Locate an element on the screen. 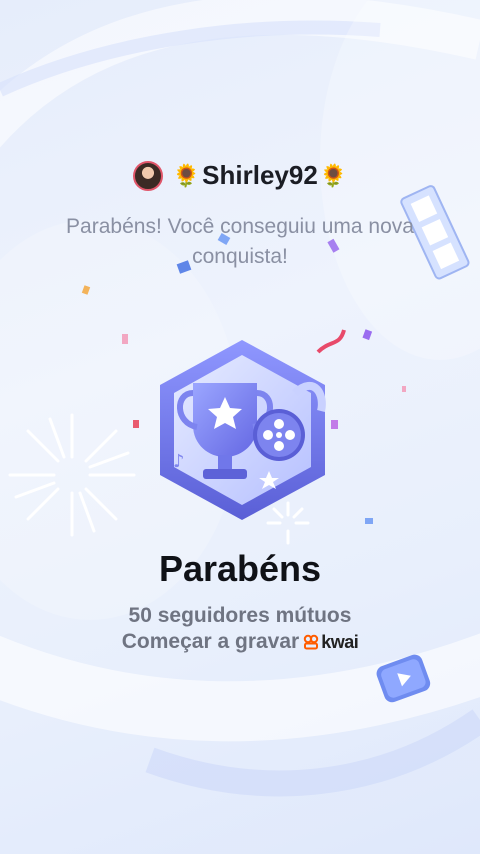 This screenshot has width=480, height=854. username: Shirley92 is located at coordinates (260, 175).